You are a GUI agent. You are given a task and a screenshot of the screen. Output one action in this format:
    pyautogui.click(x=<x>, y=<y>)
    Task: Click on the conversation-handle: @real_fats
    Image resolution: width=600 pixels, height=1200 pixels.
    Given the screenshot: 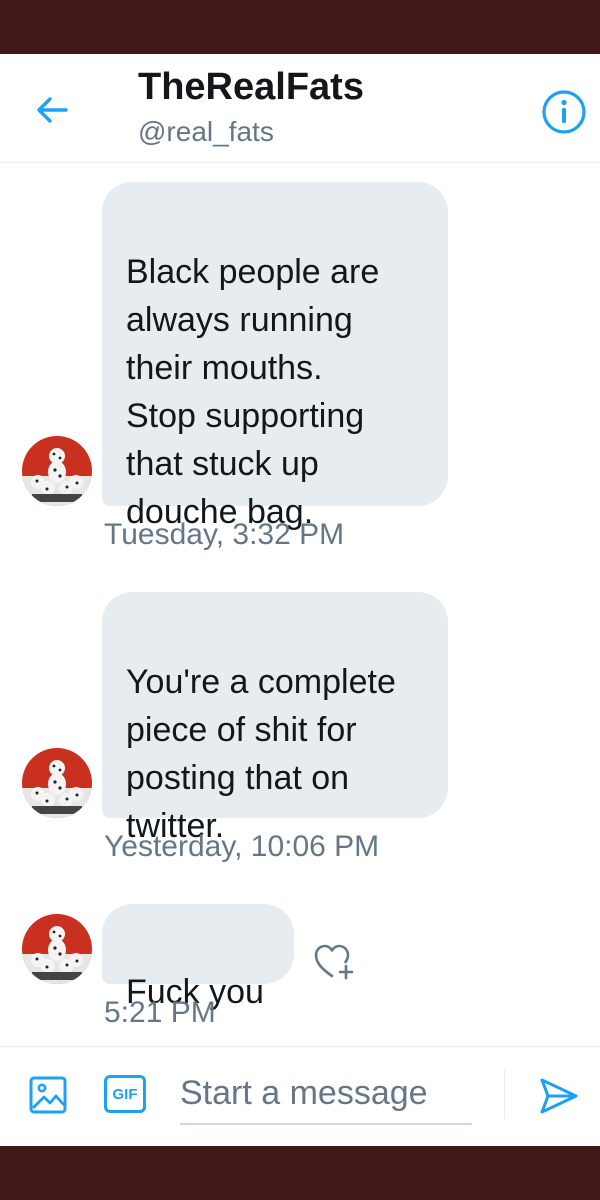 What is the action you would take?
    pyautogui.click(x=206, y=131)
    